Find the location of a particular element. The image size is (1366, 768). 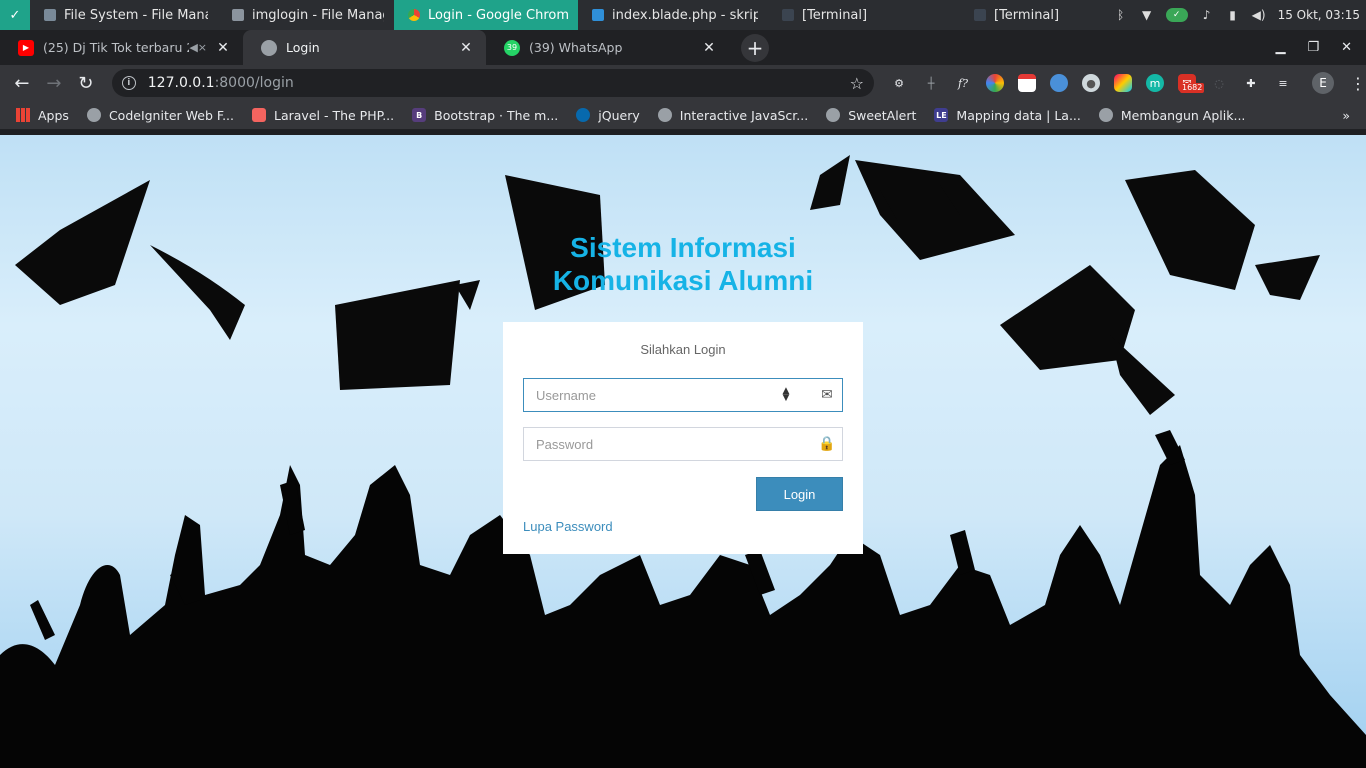

tab-title: (25) Dj Tik Tok terbaru 2020 is located at coordinates (116, 47).